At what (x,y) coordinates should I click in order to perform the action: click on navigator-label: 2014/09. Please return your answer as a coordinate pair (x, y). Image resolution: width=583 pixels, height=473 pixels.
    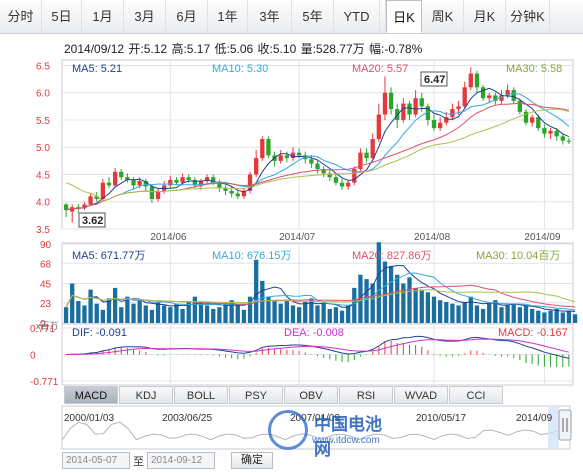
    Looking at the image, I should click on (534, 418).